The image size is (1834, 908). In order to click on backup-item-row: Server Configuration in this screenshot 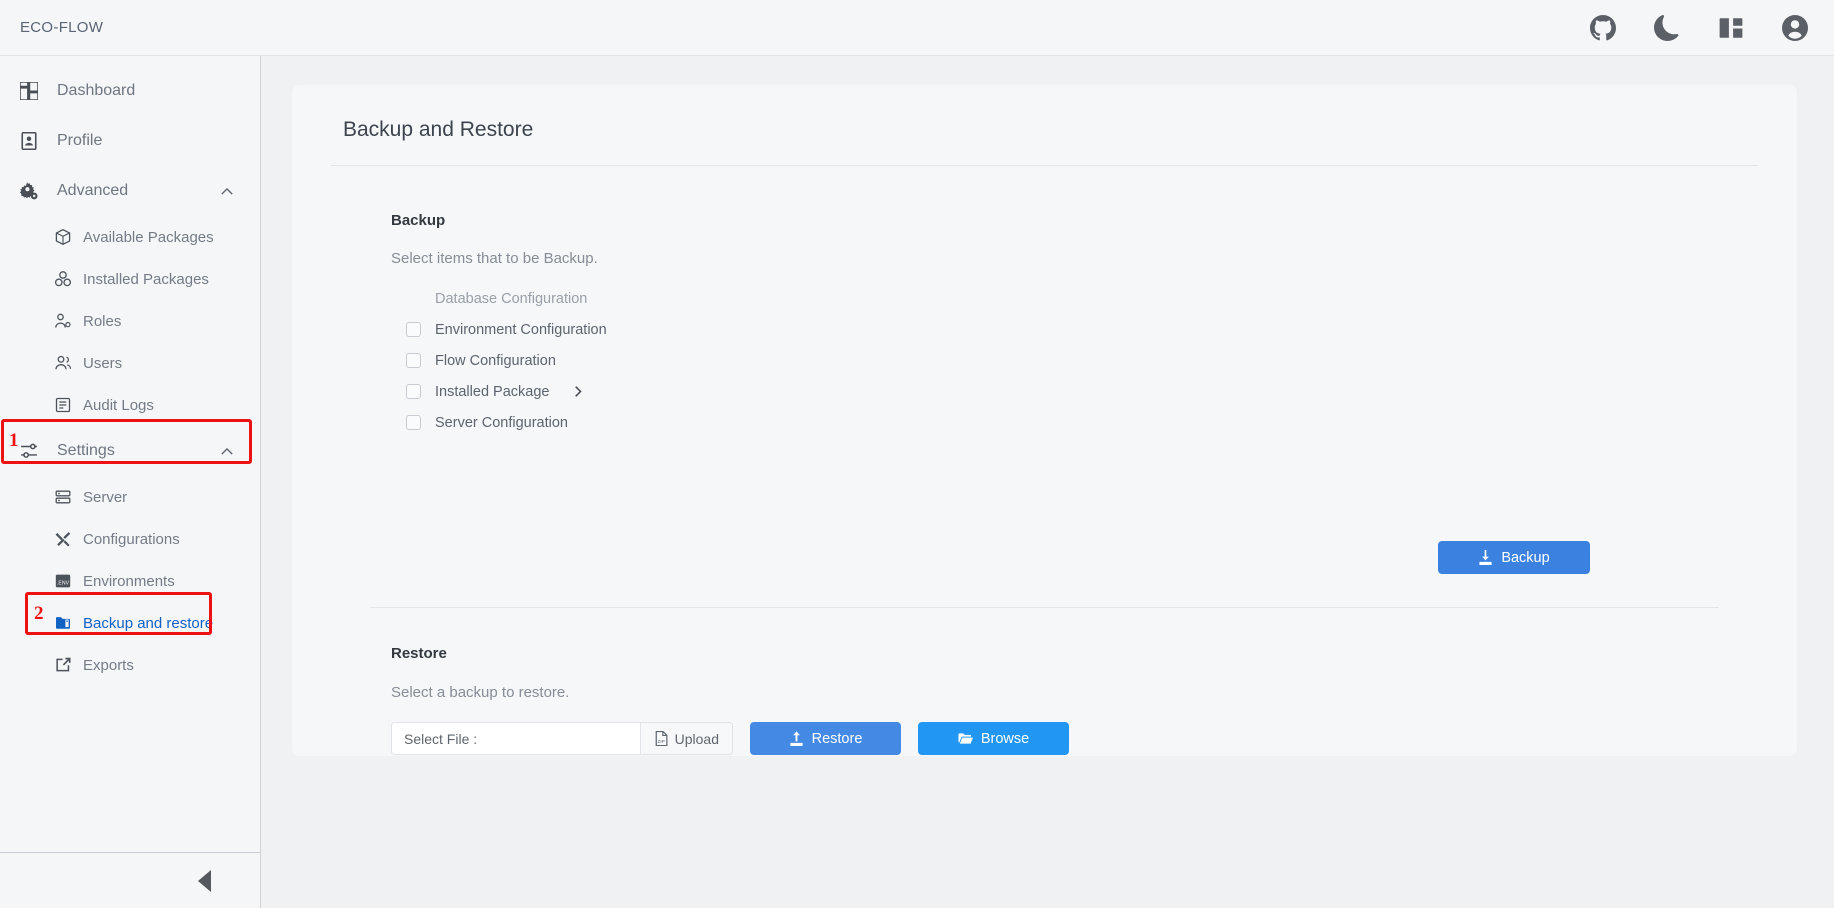, I will do `click(1094, 422)`.